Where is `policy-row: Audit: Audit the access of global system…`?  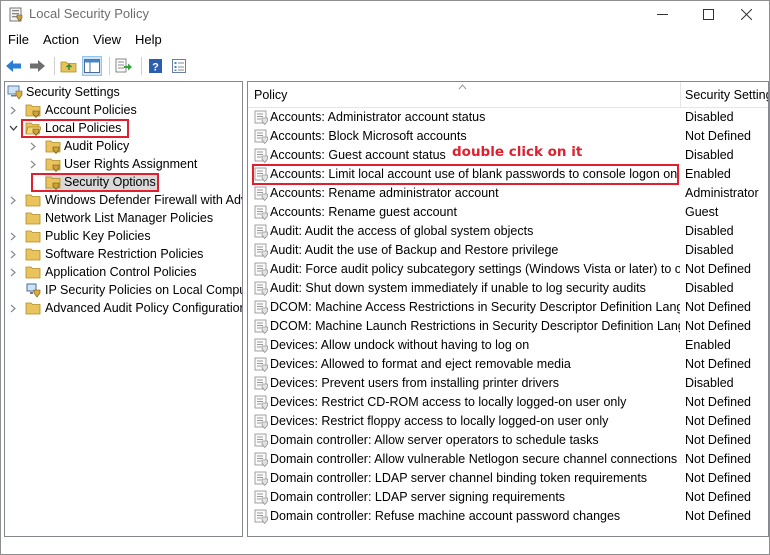 policy-row: Audit: Audit the access of global system… is located at coordinates (508, 231).